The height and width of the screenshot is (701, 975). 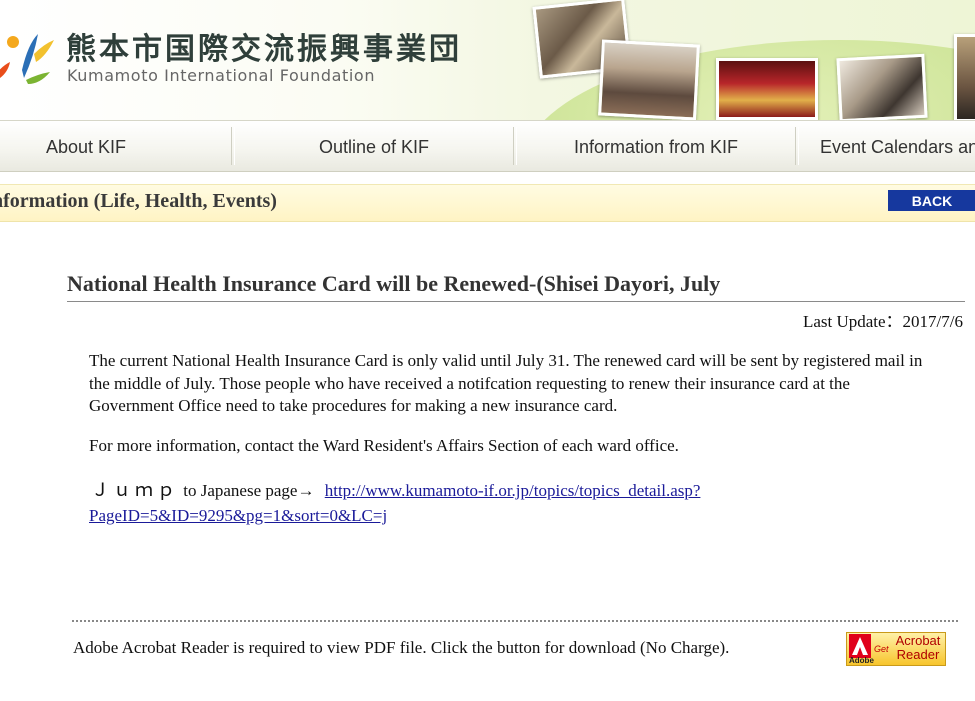 I want to click on header-photo-edge, so click(x=964, y=77).